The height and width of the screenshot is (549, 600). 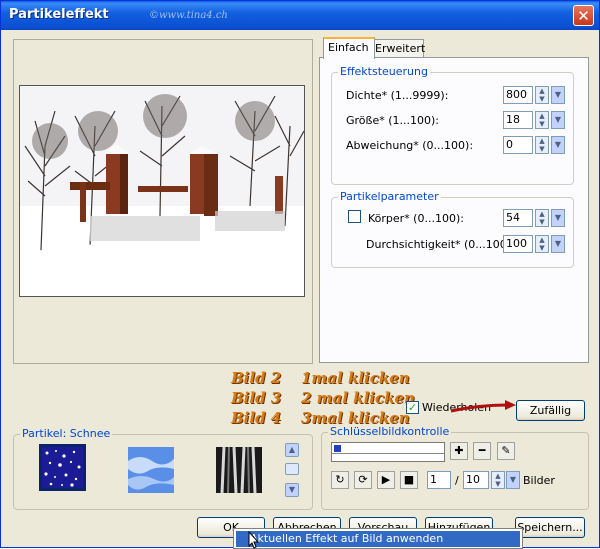 I want to click on menu-item-apply-effect: Aktuellen Effekt auf Bild anwenden, so click(x=378, y=539).